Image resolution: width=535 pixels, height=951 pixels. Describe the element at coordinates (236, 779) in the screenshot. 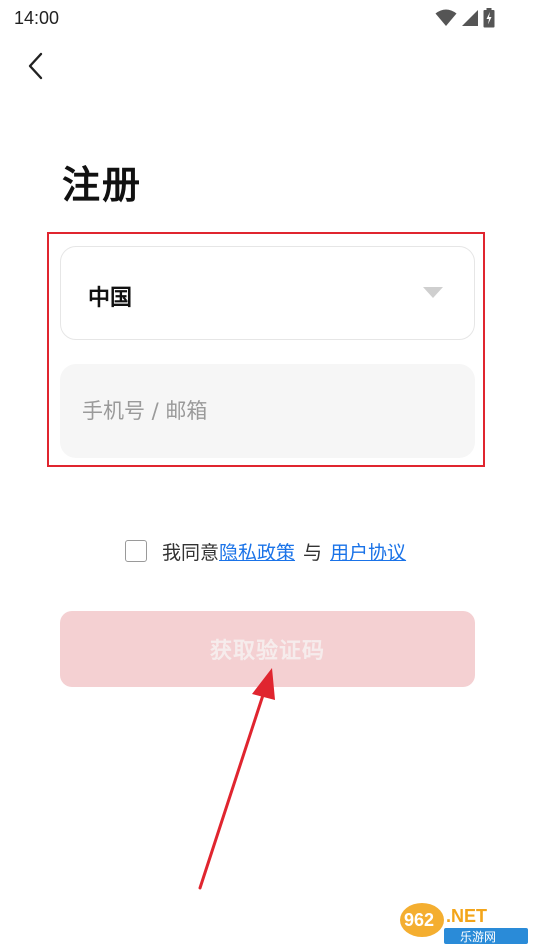

I see `annotation-arrow` at that location.